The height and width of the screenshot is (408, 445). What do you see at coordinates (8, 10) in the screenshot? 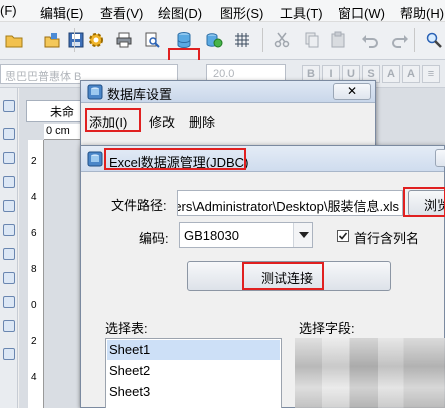
I see `menu-file: (F)` at bounding box center [8, 10].